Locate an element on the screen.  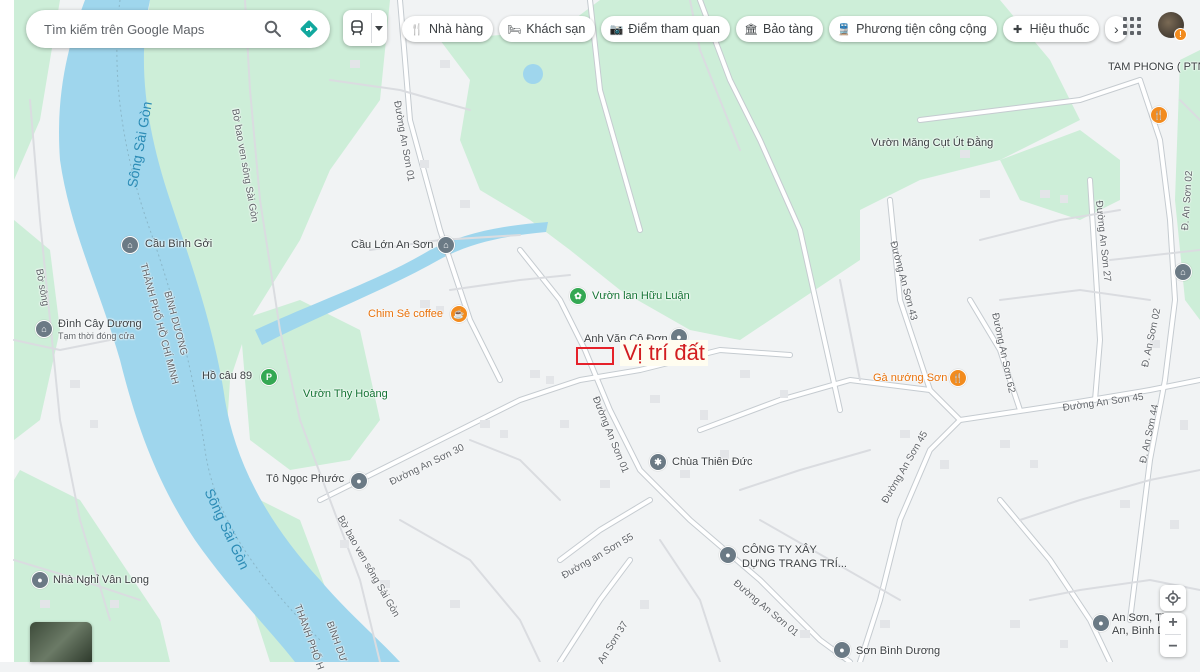
place-label: Hồ câu 89 is located at coordinates (227, 376).